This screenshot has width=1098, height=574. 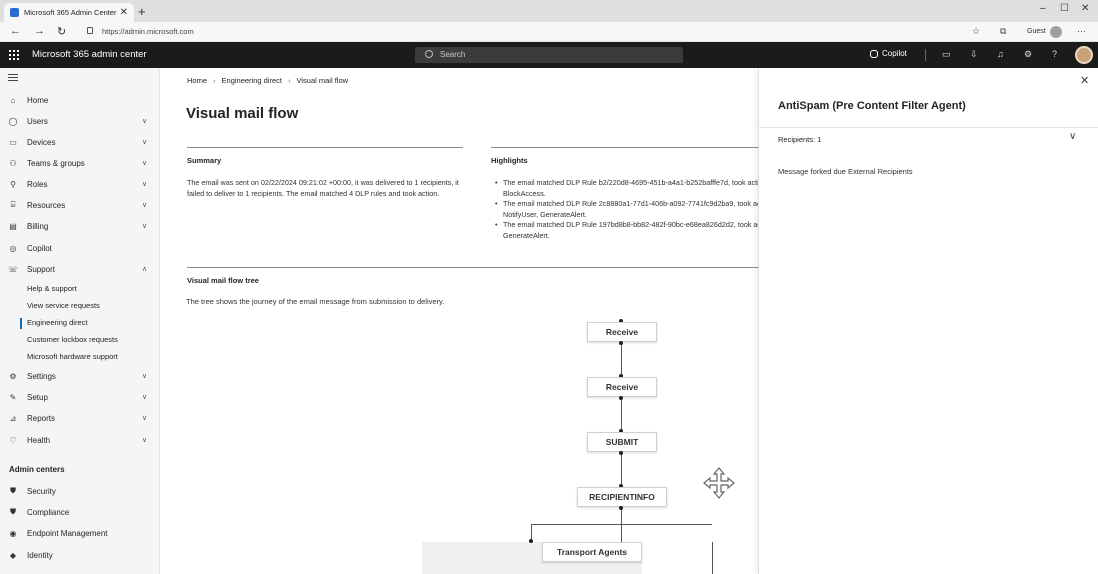 What do you see at coordinates (453, 54) in the screenshot?
I see `search-placeholder: Search` at bounding box center [453, 54].